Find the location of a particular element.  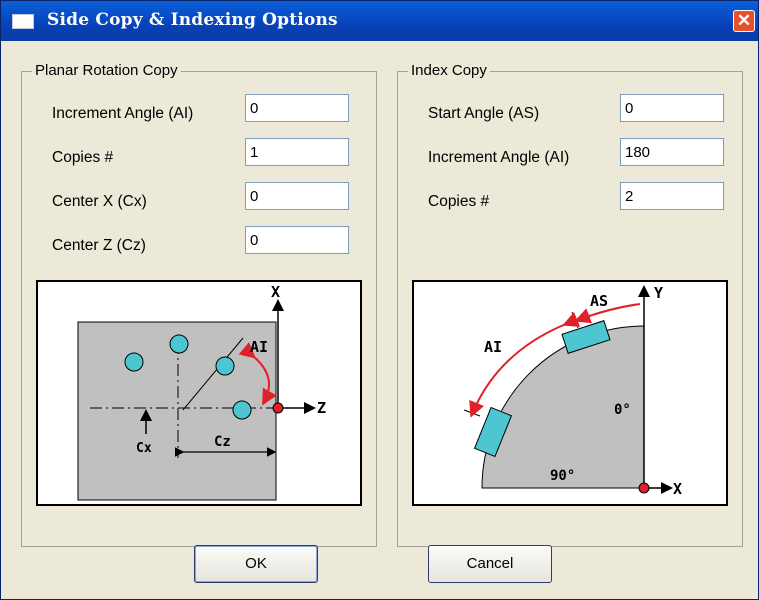

index-copies-input is located at coordinates (672, 196).